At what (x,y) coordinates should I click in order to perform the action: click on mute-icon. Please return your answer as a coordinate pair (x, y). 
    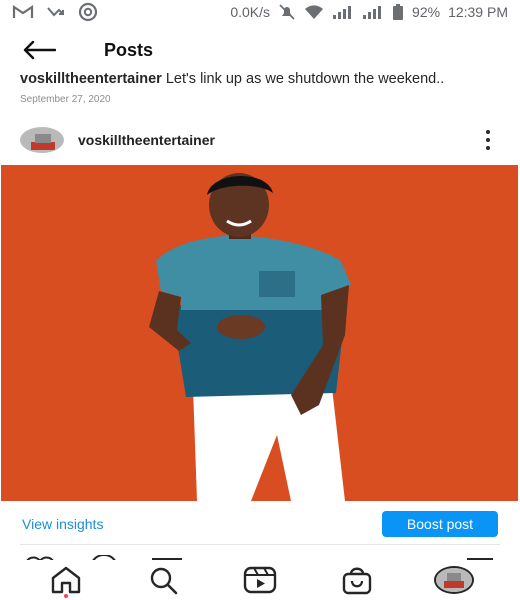
    Looking at the image, I should click on (287, 12).